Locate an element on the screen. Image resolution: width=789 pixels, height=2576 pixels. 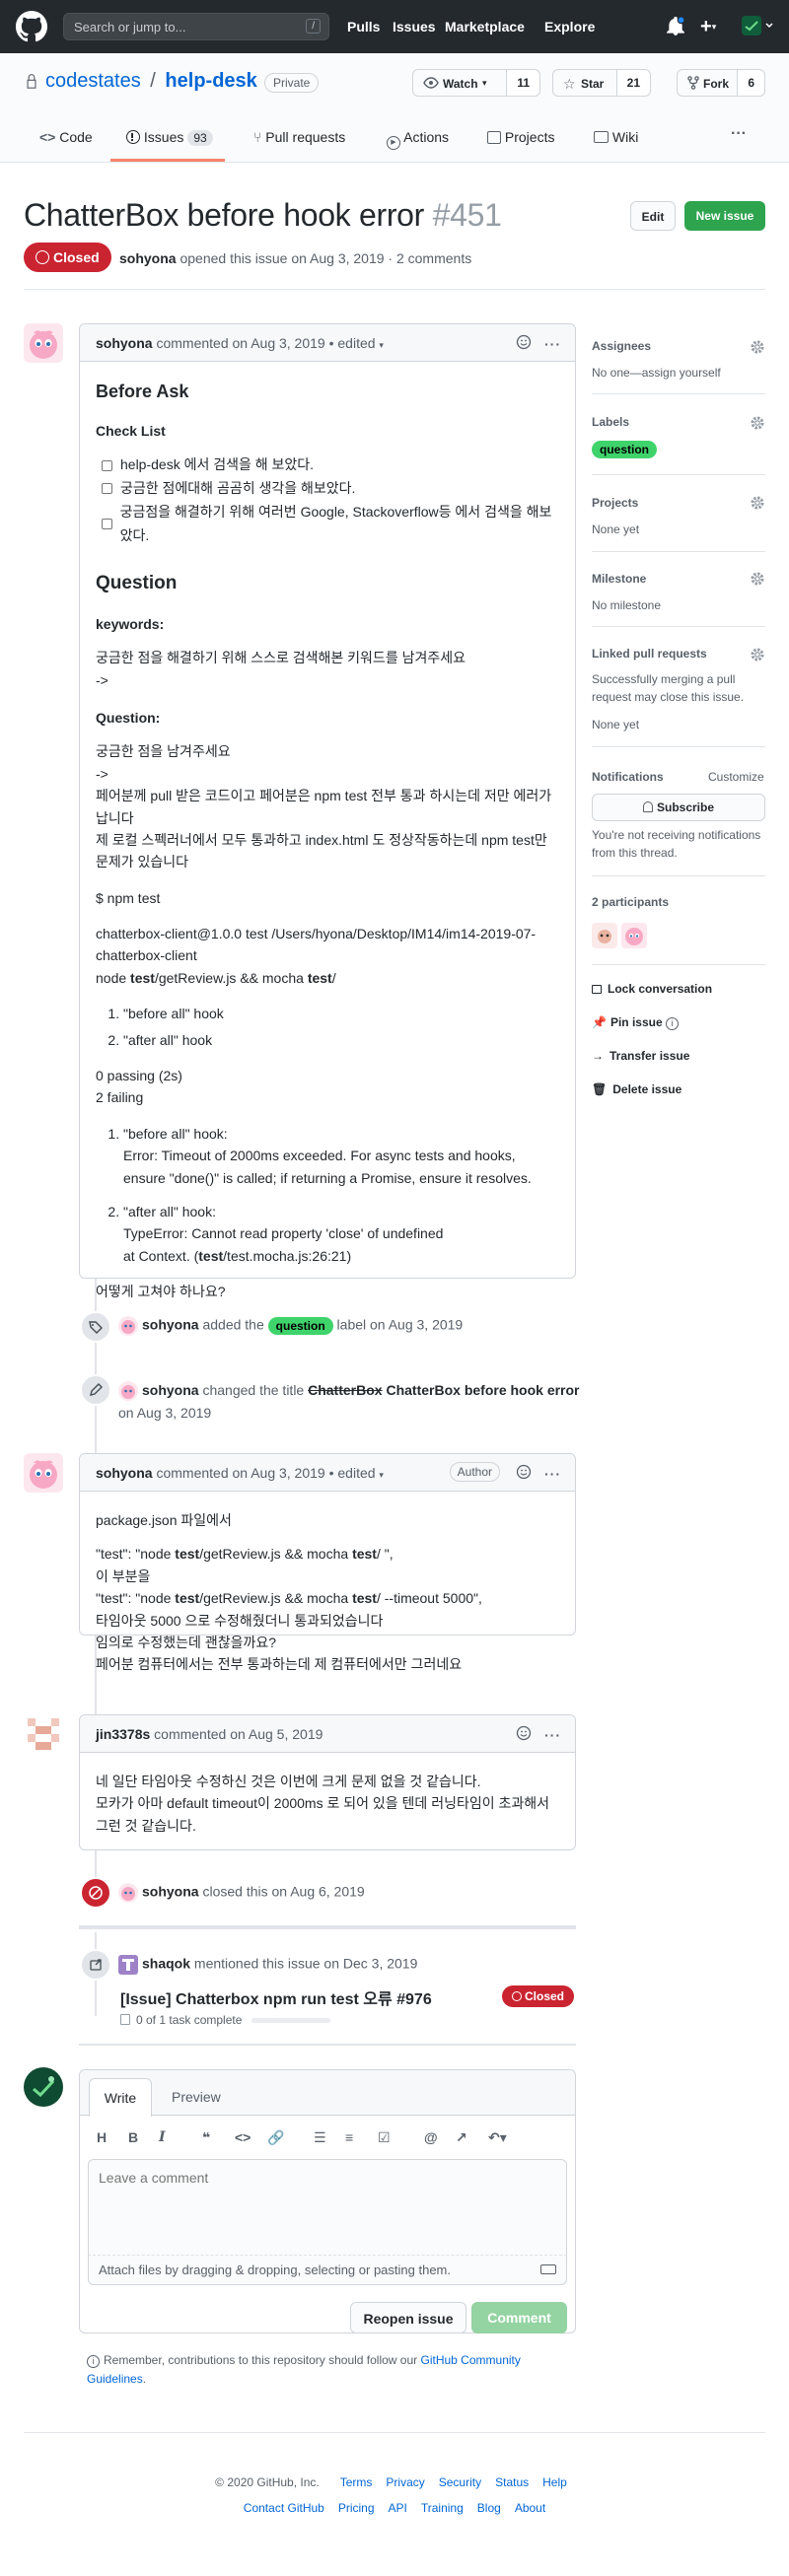
footer-link-security: Security is located at coordinates (460, 2482).